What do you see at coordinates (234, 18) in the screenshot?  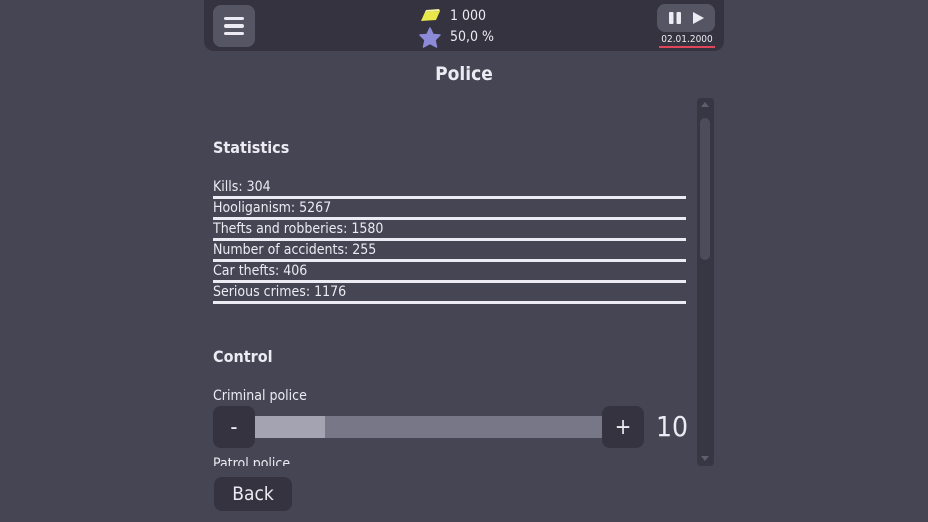 I see `hamburger-menu-icon` at bounding box center [234, 18].